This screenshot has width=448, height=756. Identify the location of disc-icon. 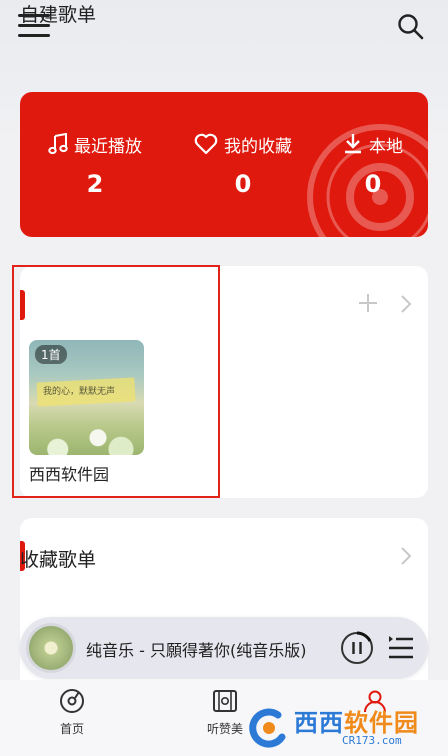
(72, 701).